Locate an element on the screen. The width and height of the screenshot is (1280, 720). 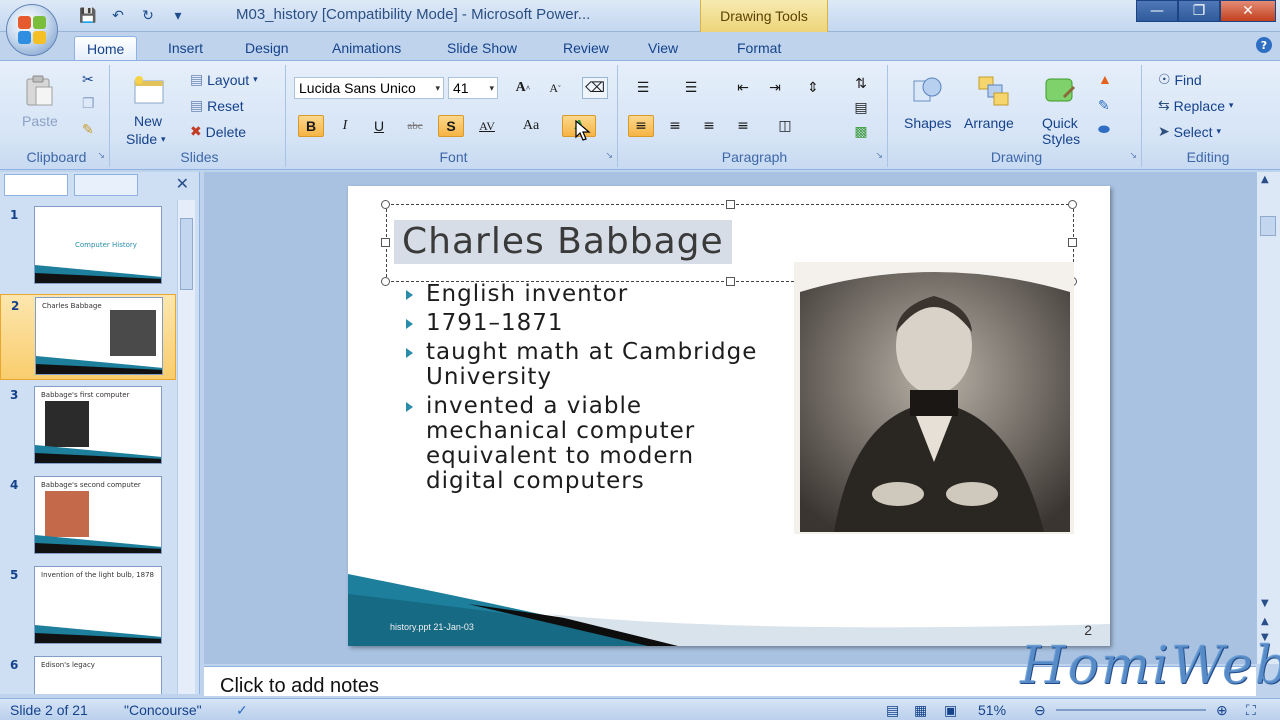
smartart-icon: ▩ is located at coordinates (861, 132).